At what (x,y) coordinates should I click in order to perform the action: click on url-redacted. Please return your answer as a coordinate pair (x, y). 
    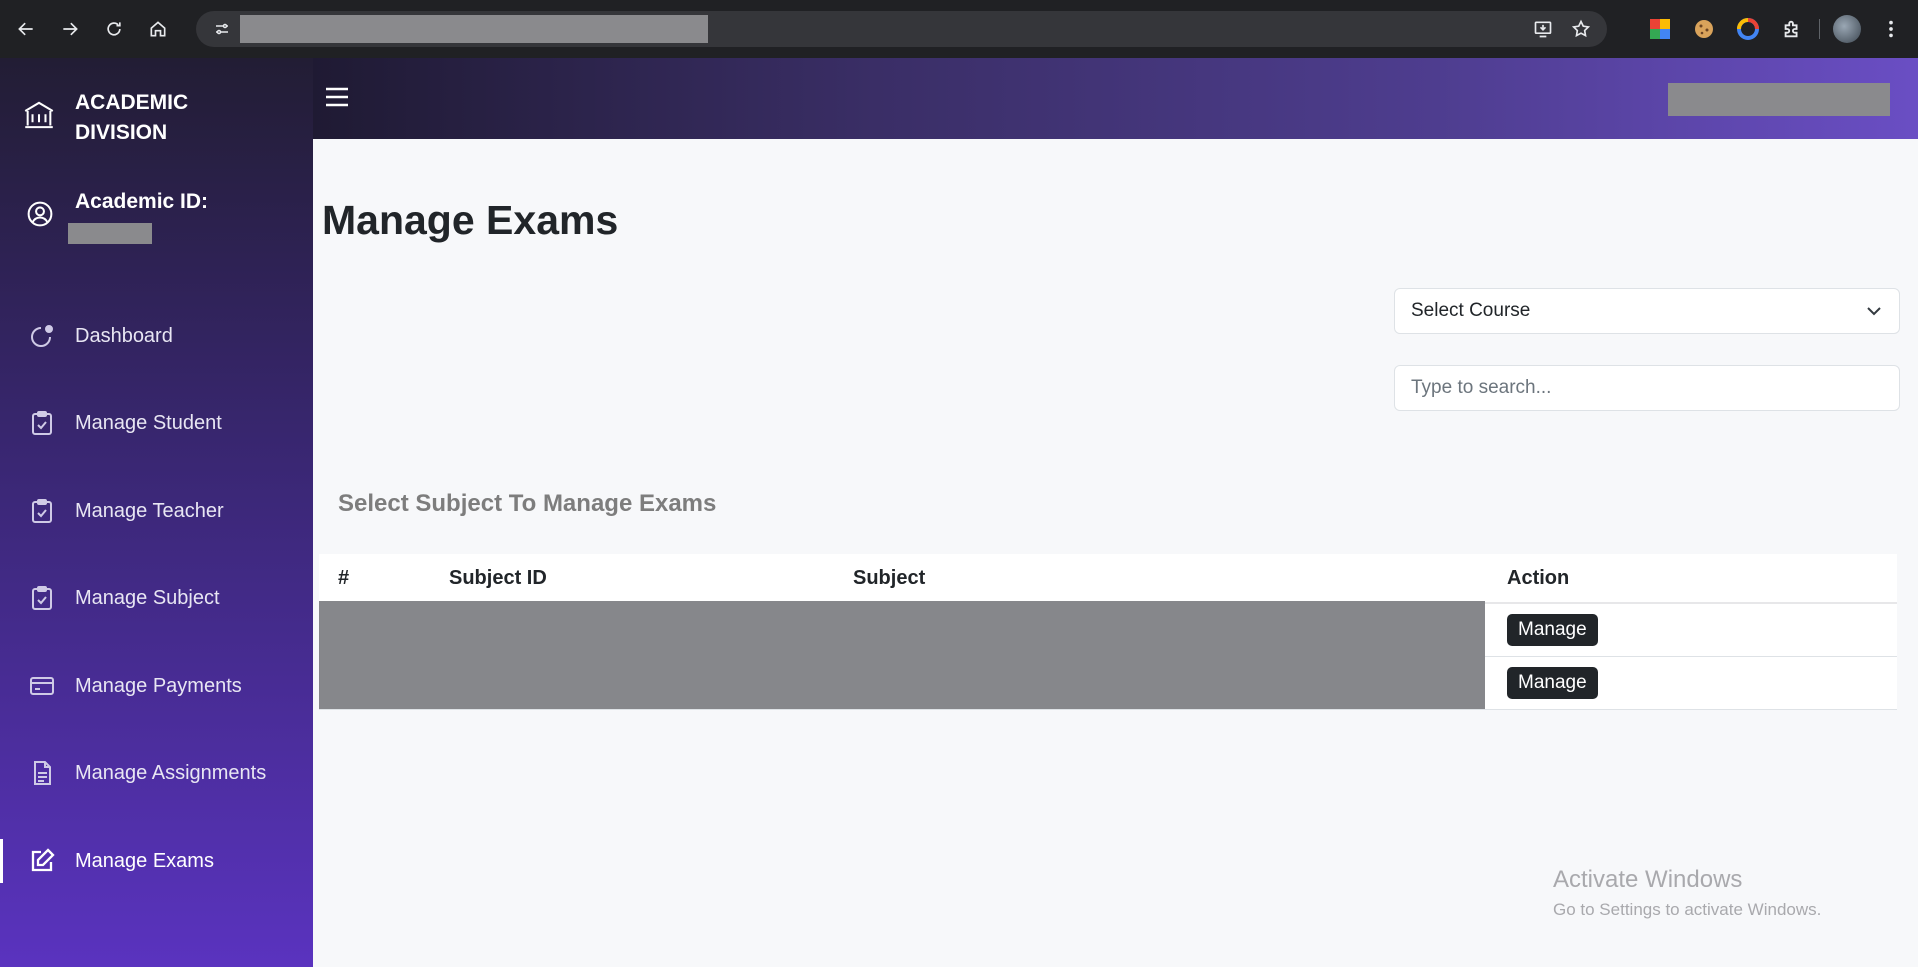
    Looking at the image, I should click on (474, 29).